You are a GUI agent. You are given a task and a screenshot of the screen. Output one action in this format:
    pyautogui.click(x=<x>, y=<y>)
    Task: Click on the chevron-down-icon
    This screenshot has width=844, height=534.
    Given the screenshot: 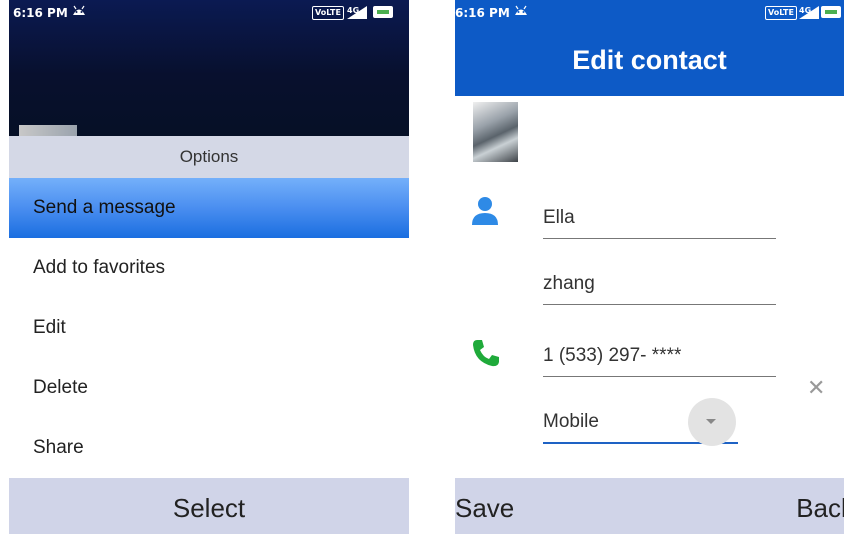 What is the action you would take?
    pyautogui.click(x=711, y=421)
    